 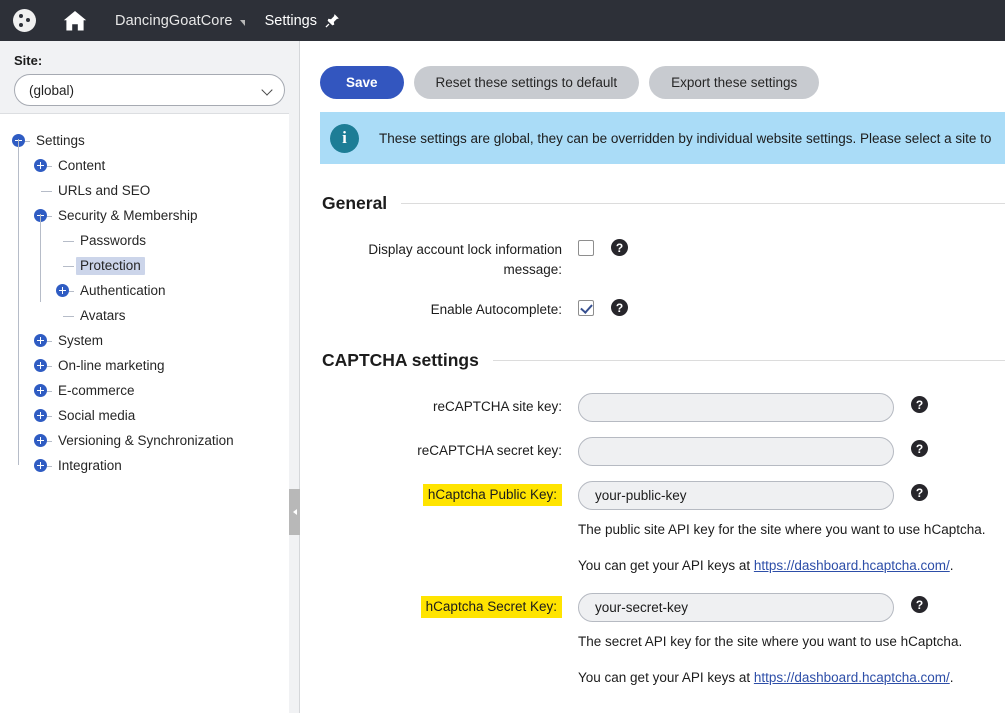 What do you see at coordinates (355, 203) in the screenshot?
I see `general-section-title: General` at bounding box center [355, 203].